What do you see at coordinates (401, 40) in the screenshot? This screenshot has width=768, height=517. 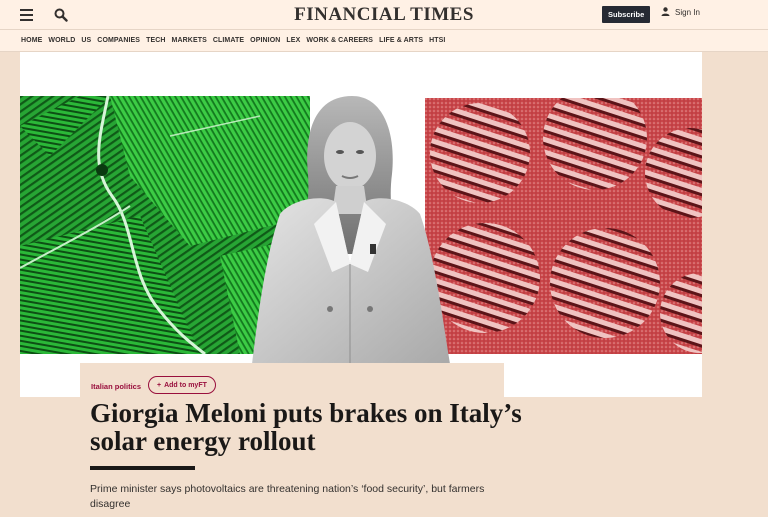 I see `nav-item-life-arts: LIFE & ARTS` at bounding box center [401, 40].